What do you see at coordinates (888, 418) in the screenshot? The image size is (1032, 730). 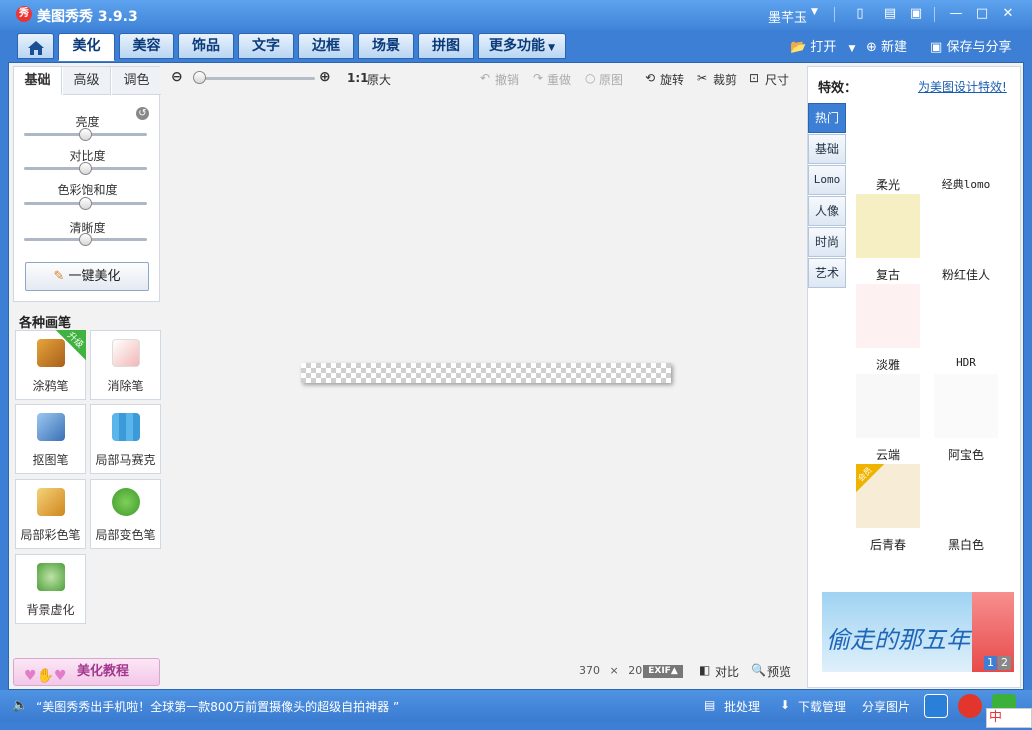 I see `effect-item: 云端` at bounding box center [888, 418].